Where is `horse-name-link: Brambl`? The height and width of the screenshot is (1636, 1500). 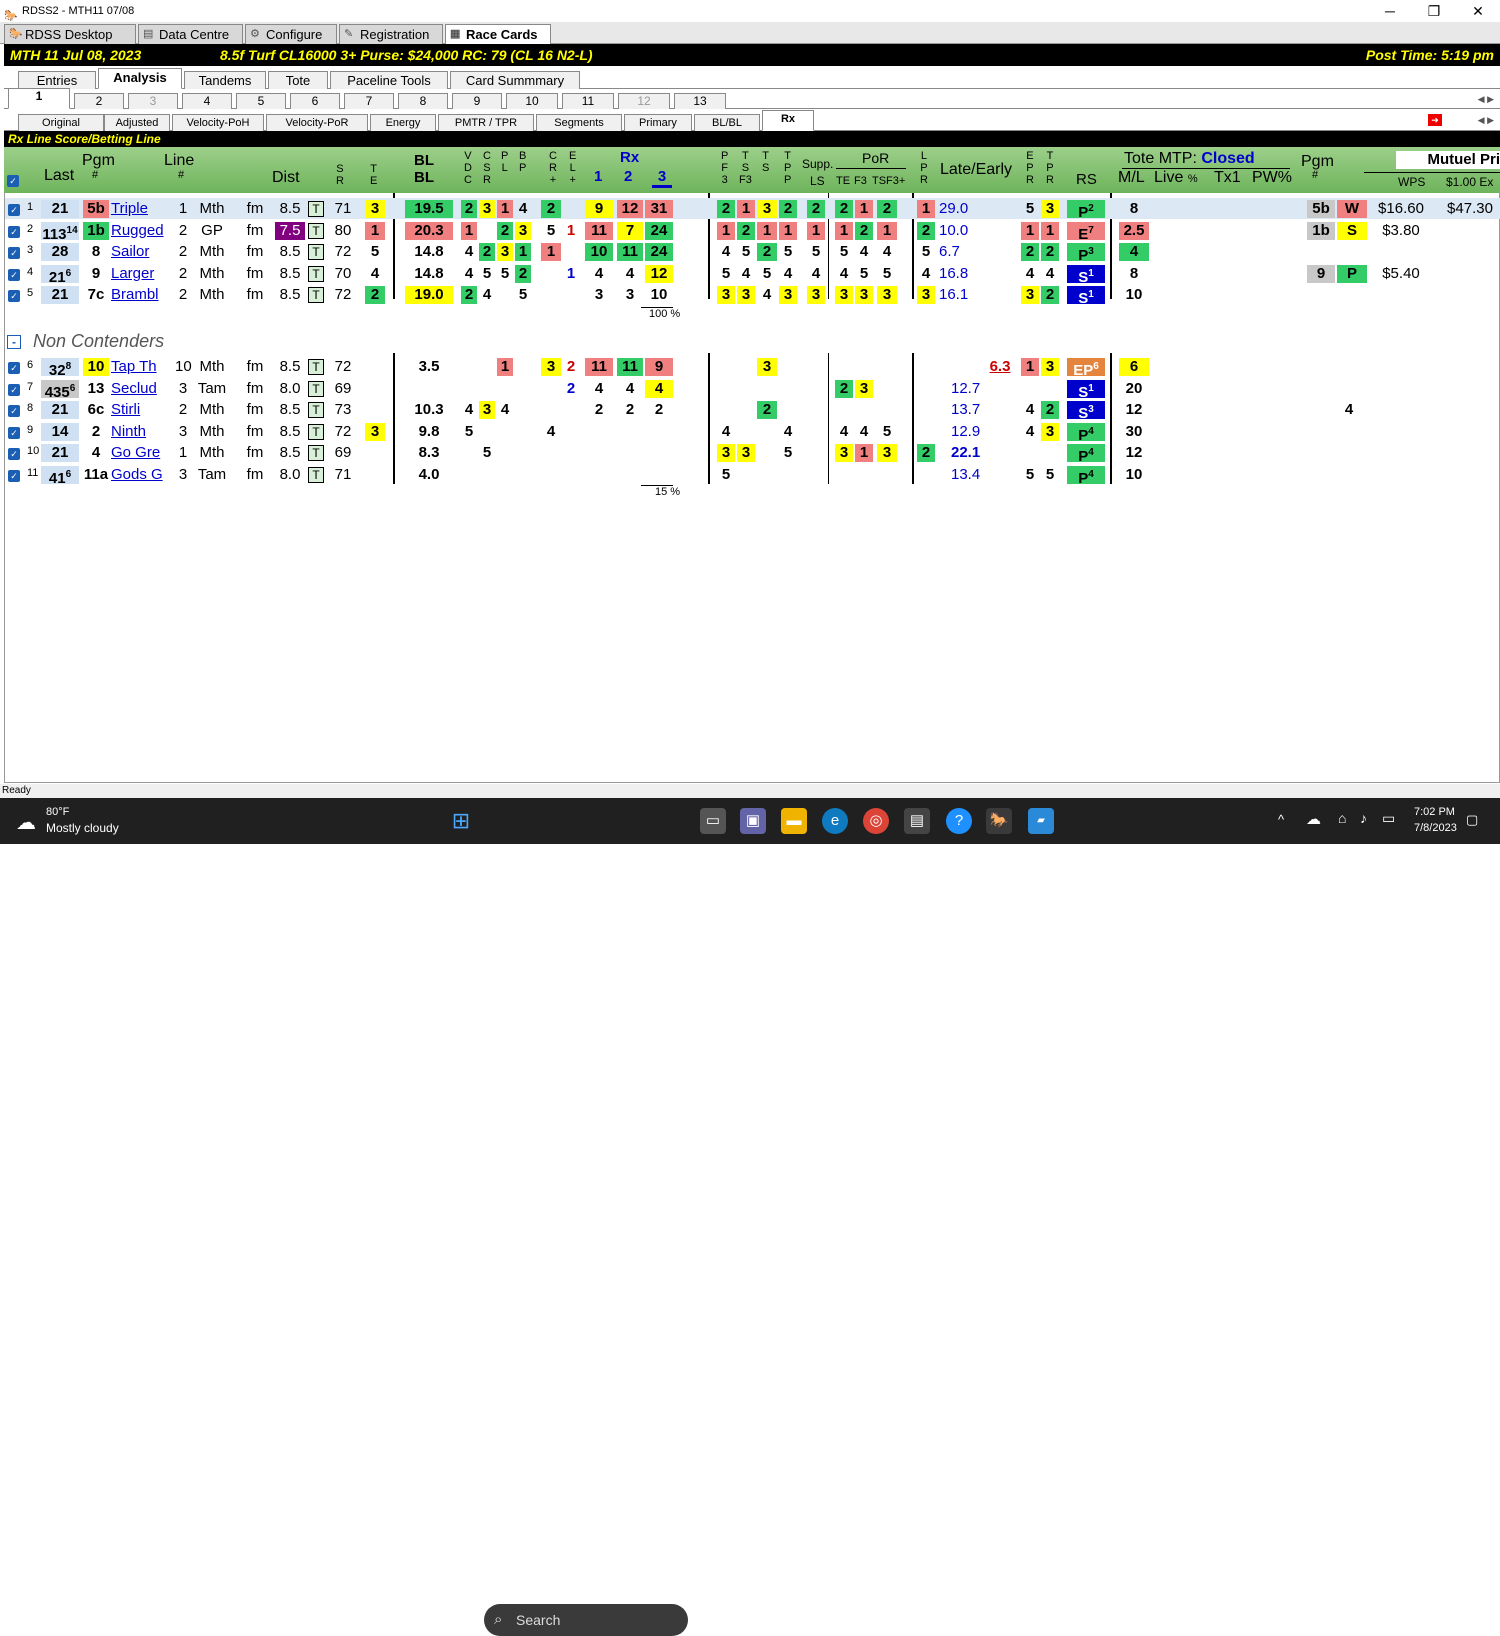 horse-name-link: Brambl is located at coordinates (142, 295).